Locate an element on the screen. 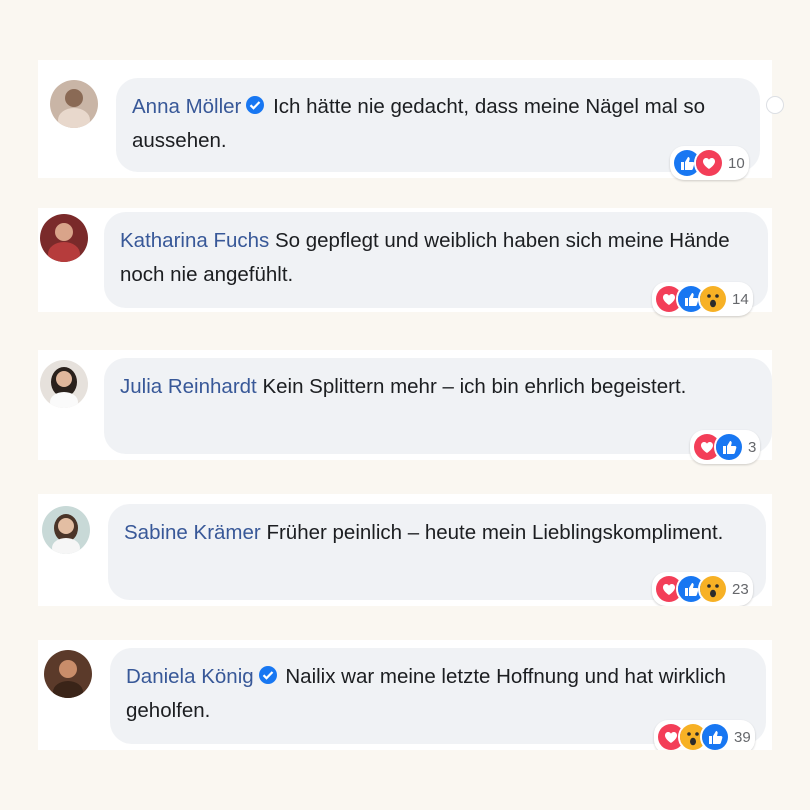 Image resolution: width=810 pixels, height=810 pixels. reaction-count: 3 is located at coordinates (752, 447).